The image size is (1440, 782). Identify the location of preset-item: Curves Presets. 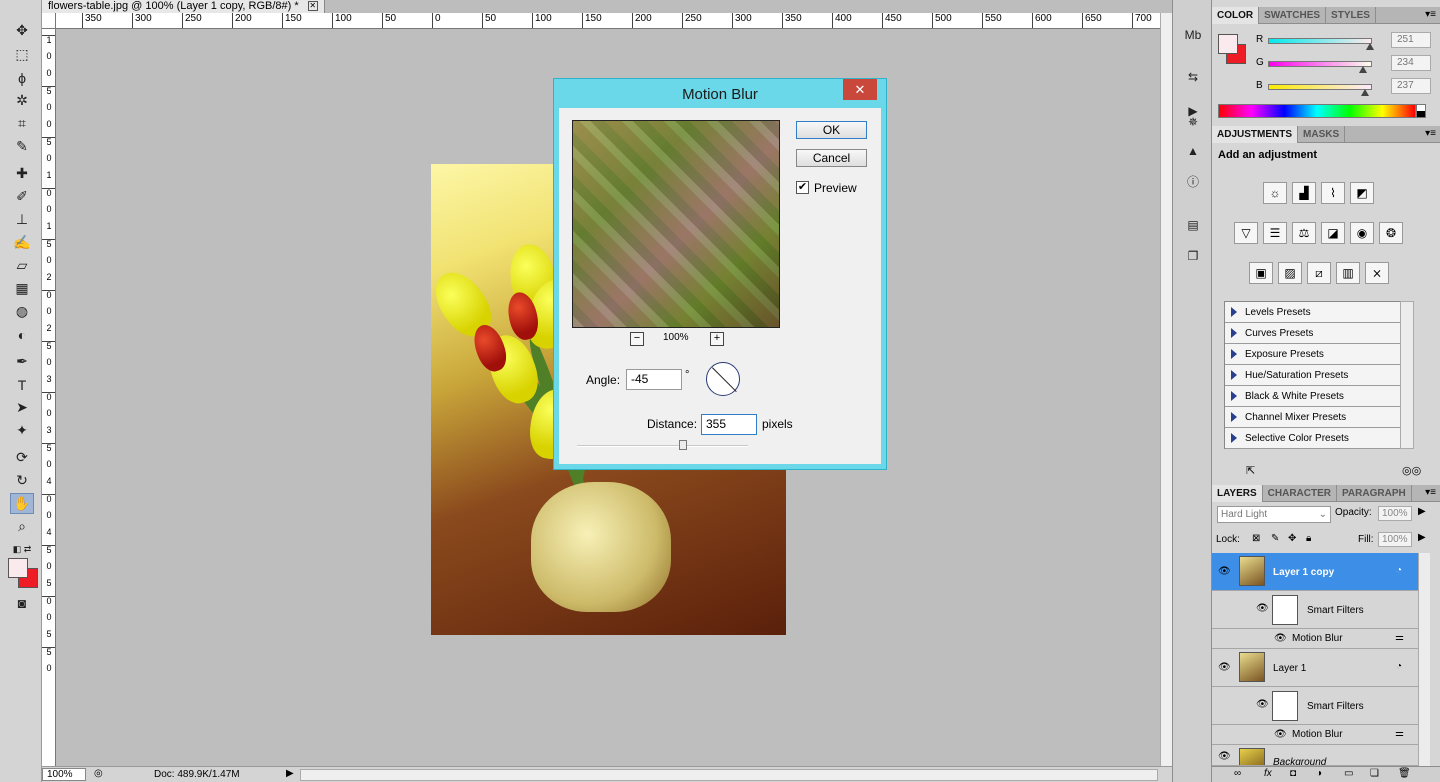
(1319, 333).